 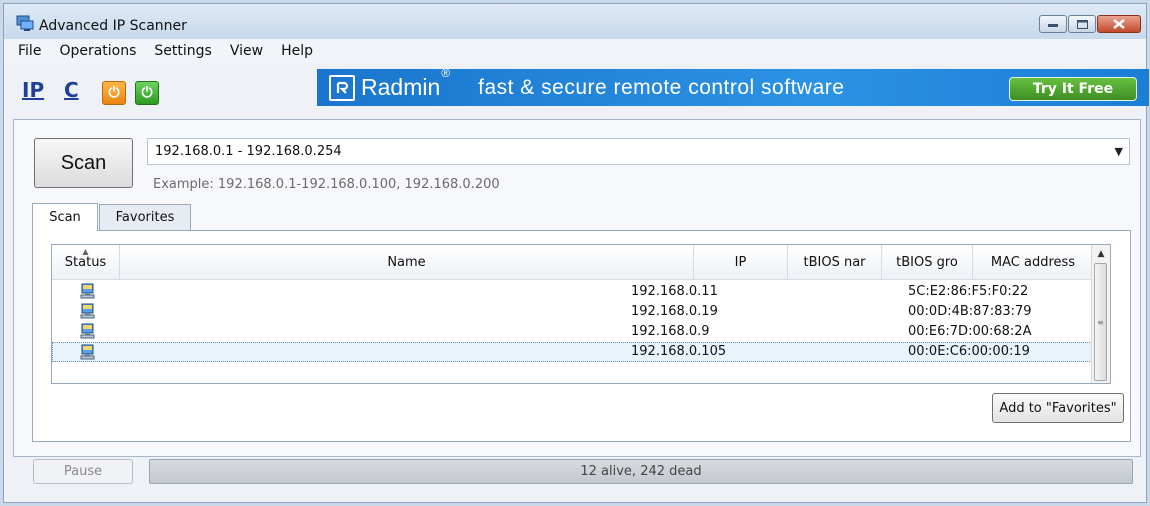 I want to click on minimize-button, so click(x=1053, y=24).